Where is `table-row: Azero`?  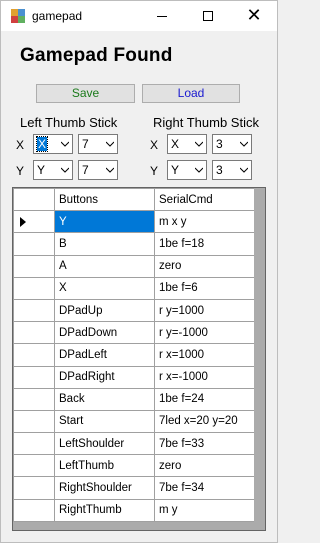
table-row: Azero is located at coordinates (134, 266).